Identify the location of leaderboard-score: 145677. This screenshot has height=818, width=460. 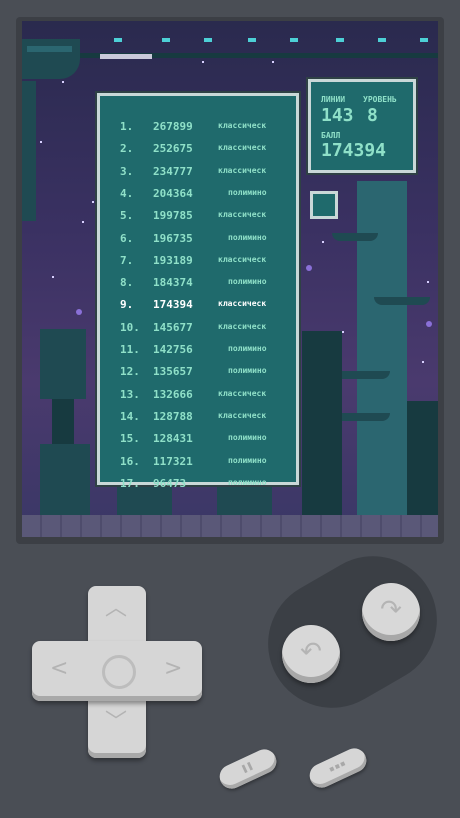
(173, 327).